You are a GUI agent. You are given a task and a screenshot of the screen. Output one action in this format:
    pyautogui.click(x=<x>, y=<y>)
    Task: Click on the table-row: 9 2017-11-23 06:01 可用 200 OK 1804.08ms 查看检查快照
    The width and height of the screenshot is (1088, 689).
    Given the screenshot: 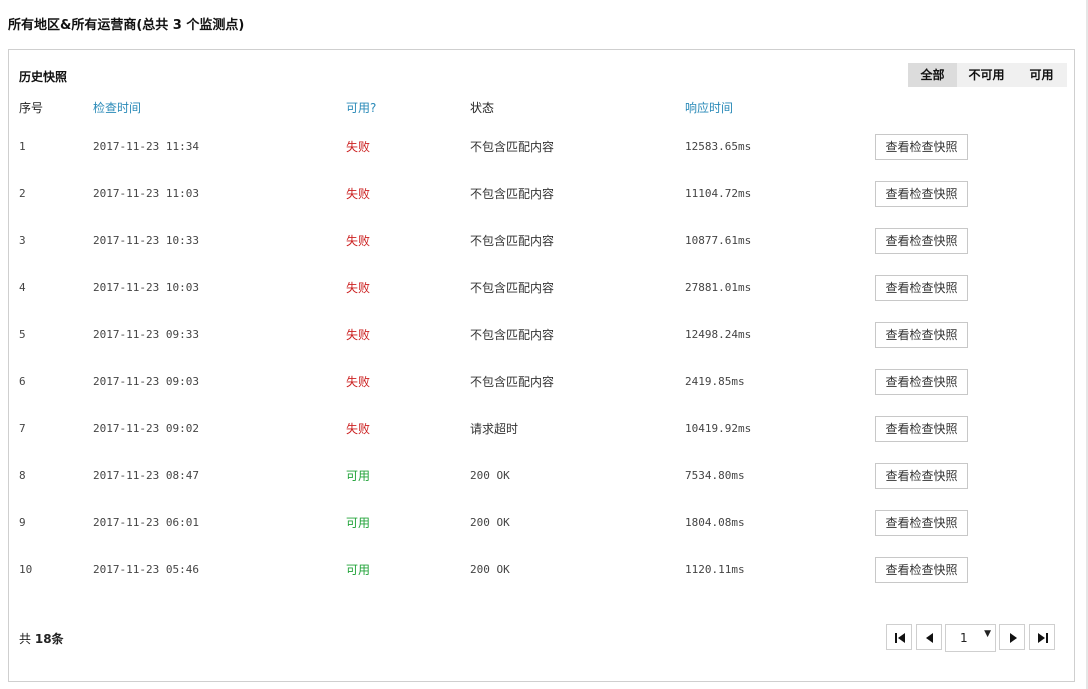 What is the action you would take?
    pyautogui.click(x=541, y=532)
    